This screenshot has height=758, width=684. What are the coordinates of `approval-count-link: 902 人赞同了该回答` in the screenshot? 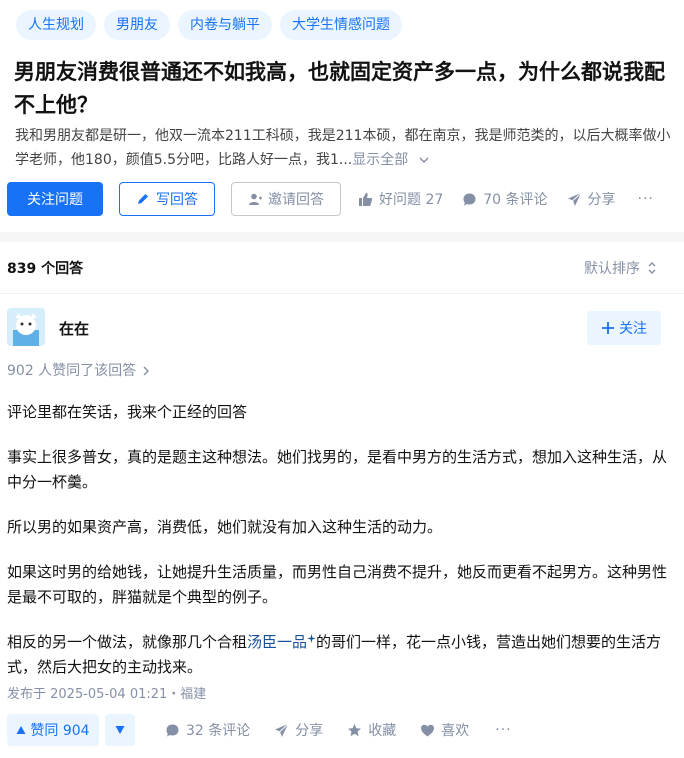 It's located at (79, 370).